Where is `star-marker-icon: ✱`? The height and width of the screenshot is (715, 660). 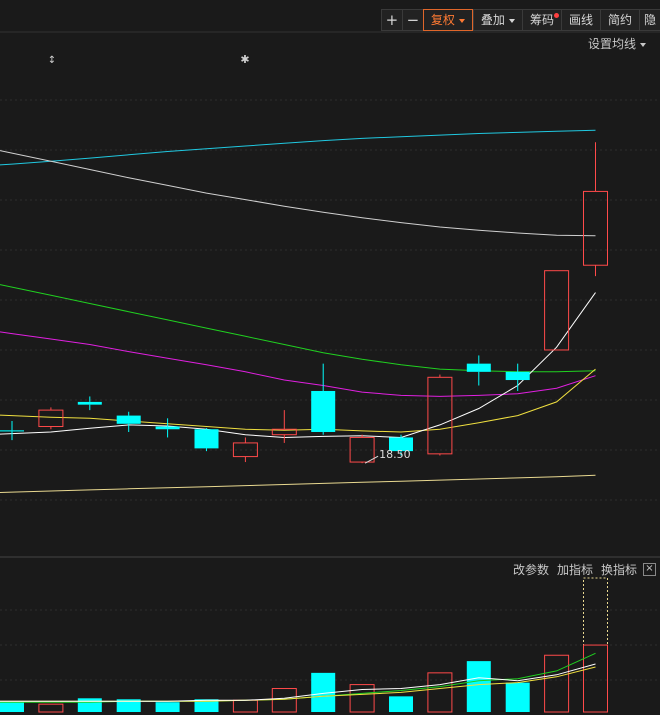
star-marker-icon: ✱ is located at coordinates (244, 59).